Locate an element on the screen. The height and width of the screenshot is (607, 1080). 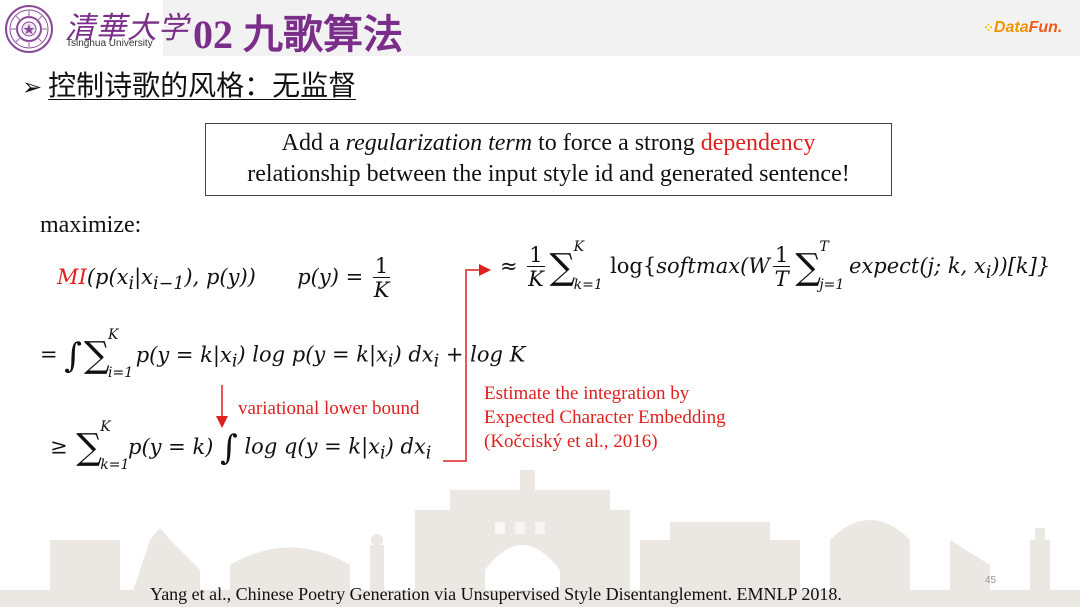
sum-symbol: ∑ Ki=1 is located at coordinates (109, 354).